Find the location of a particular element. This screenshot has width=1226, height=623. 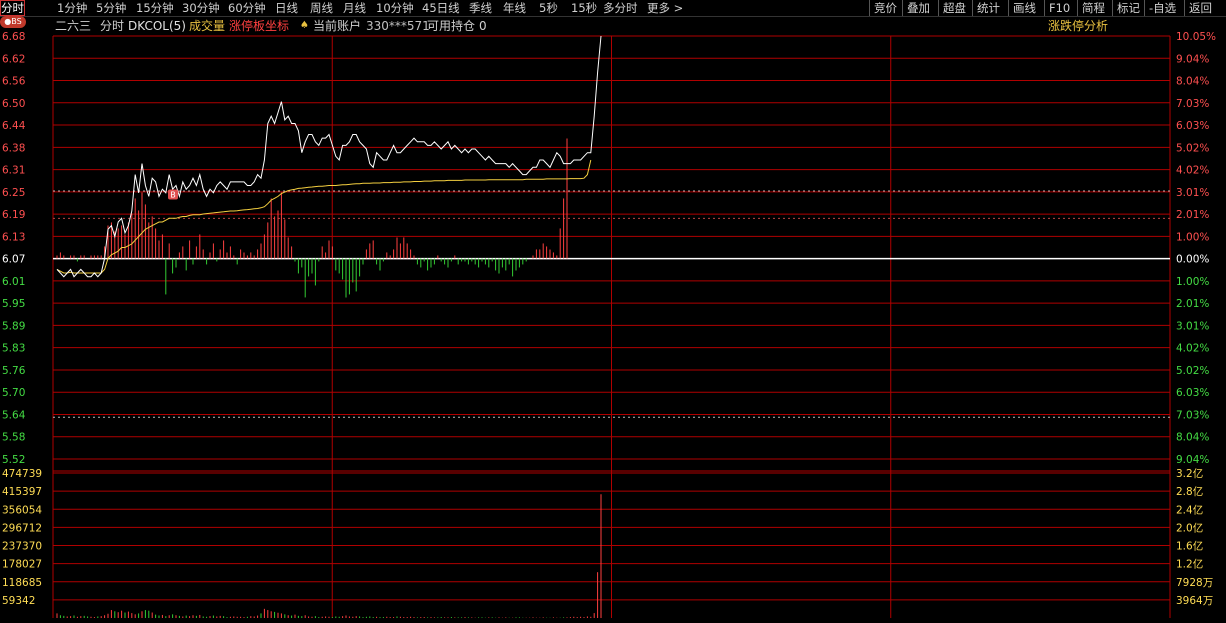

percent-tick-label: 4.02% is located at coordinates (1192, 349).